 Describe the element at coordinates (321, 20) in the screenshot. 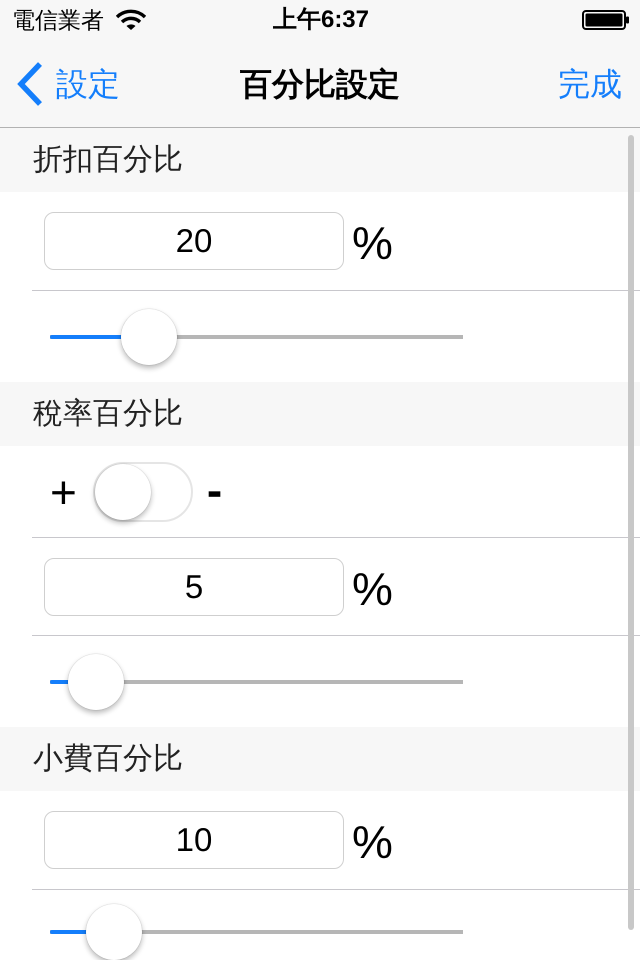

I see `status-time: 上午6:37` at that location.